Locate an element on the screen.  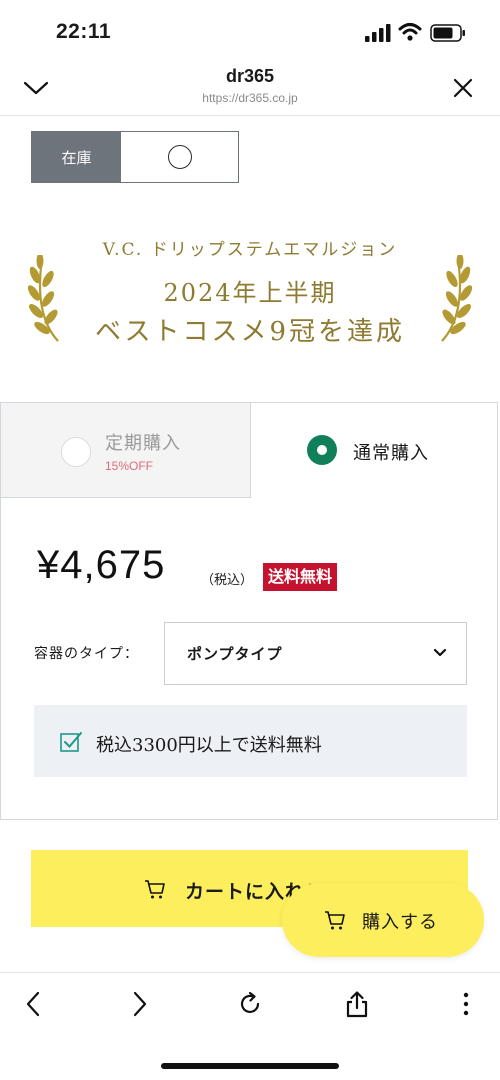
reload-icon is located at coordinates (250, 1002).